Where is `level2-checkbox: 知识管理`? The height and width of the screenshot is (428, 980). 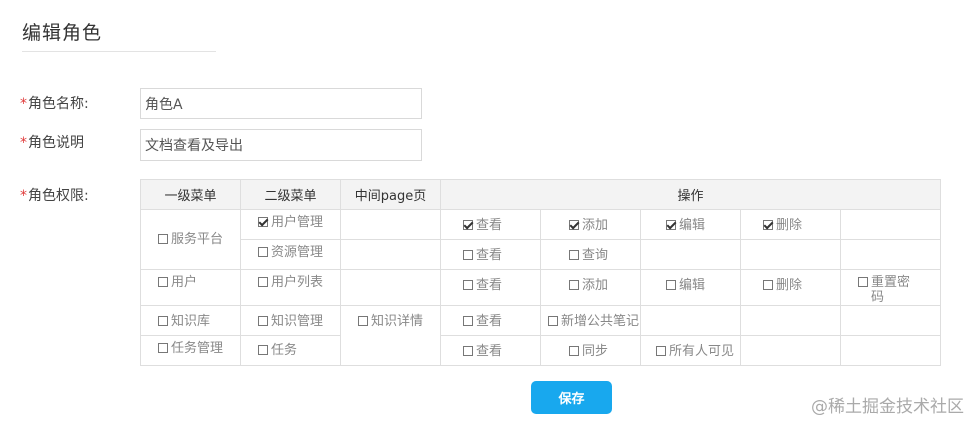
level2-checkbox: 知识管理 is located at coordinates (290, 317).